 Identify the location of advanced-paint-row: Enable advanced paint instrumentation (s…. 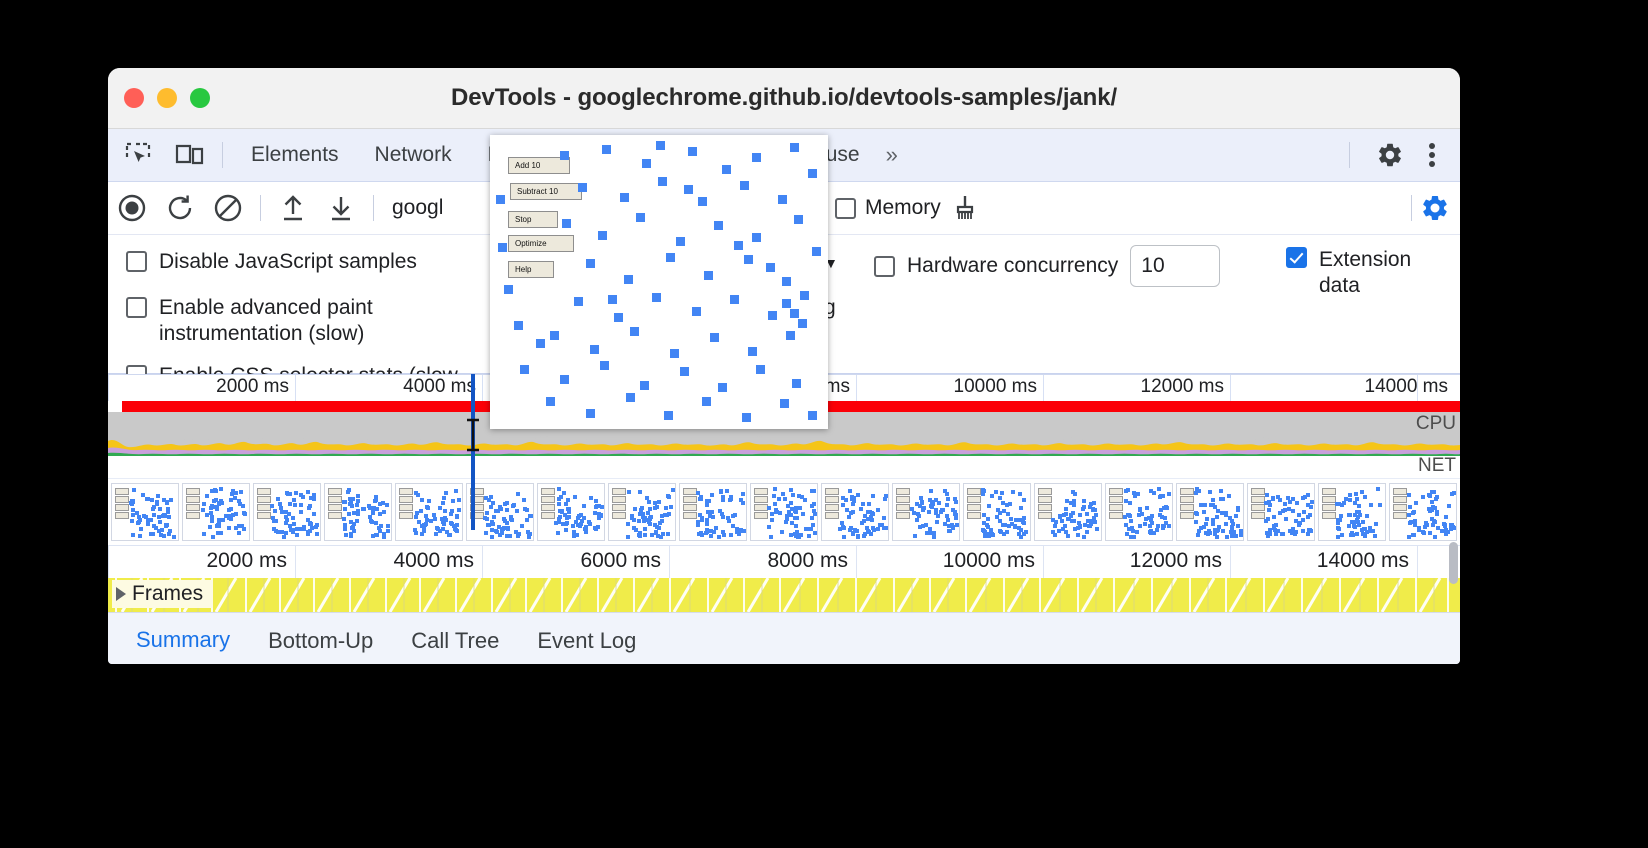
(276, 321).